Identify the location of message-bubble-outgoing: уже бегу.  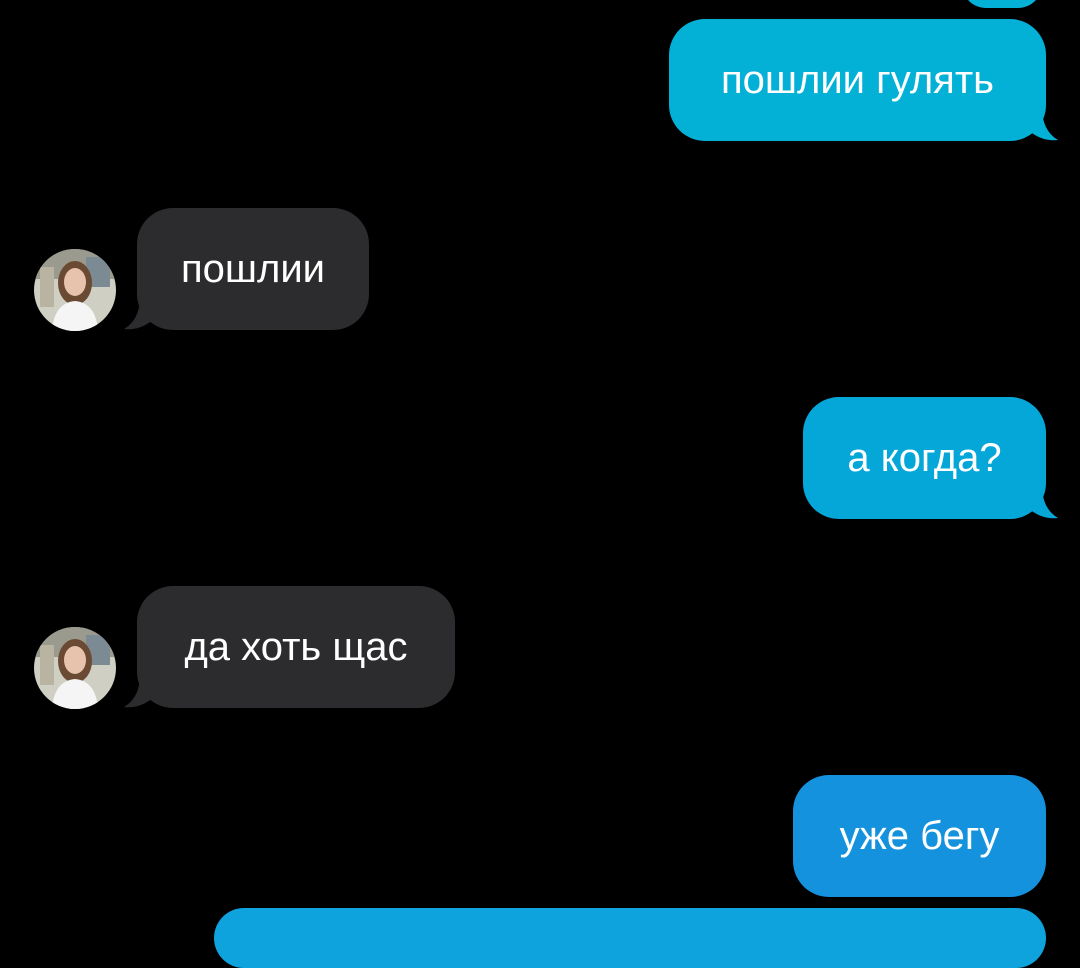
(919, 836).